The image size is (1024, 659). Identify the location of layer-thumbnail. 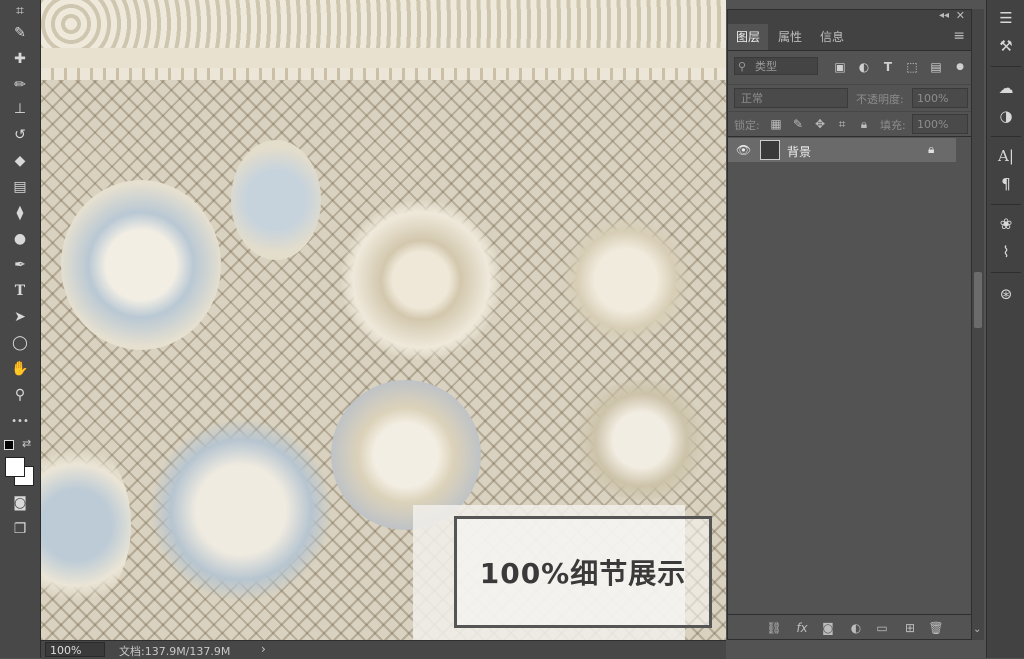
(770, 150).